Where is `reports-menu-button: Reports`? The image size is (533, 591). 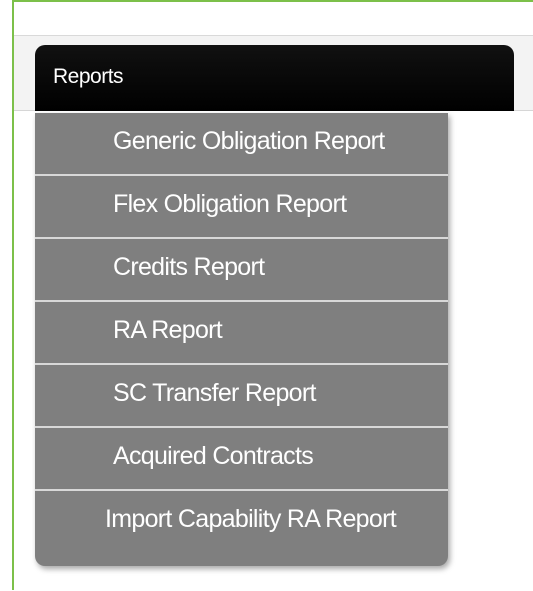 reports-menu-button: Reports is located at coordinates (274, 78).